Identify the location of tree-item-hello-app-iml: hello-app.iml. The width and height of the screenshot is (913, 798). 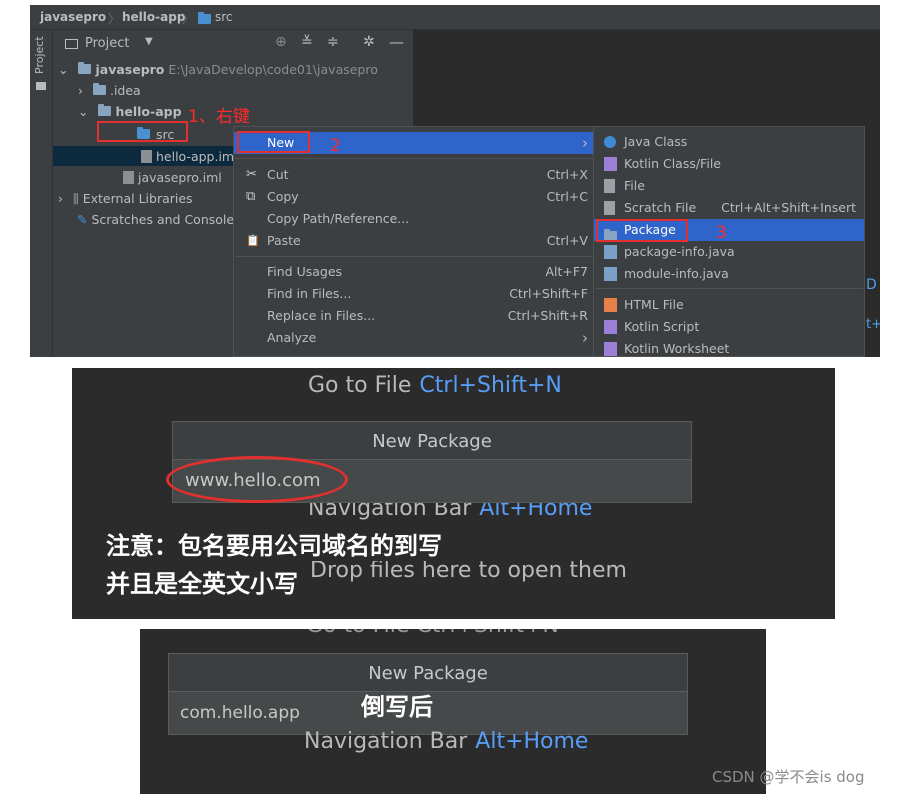
(189, 157).